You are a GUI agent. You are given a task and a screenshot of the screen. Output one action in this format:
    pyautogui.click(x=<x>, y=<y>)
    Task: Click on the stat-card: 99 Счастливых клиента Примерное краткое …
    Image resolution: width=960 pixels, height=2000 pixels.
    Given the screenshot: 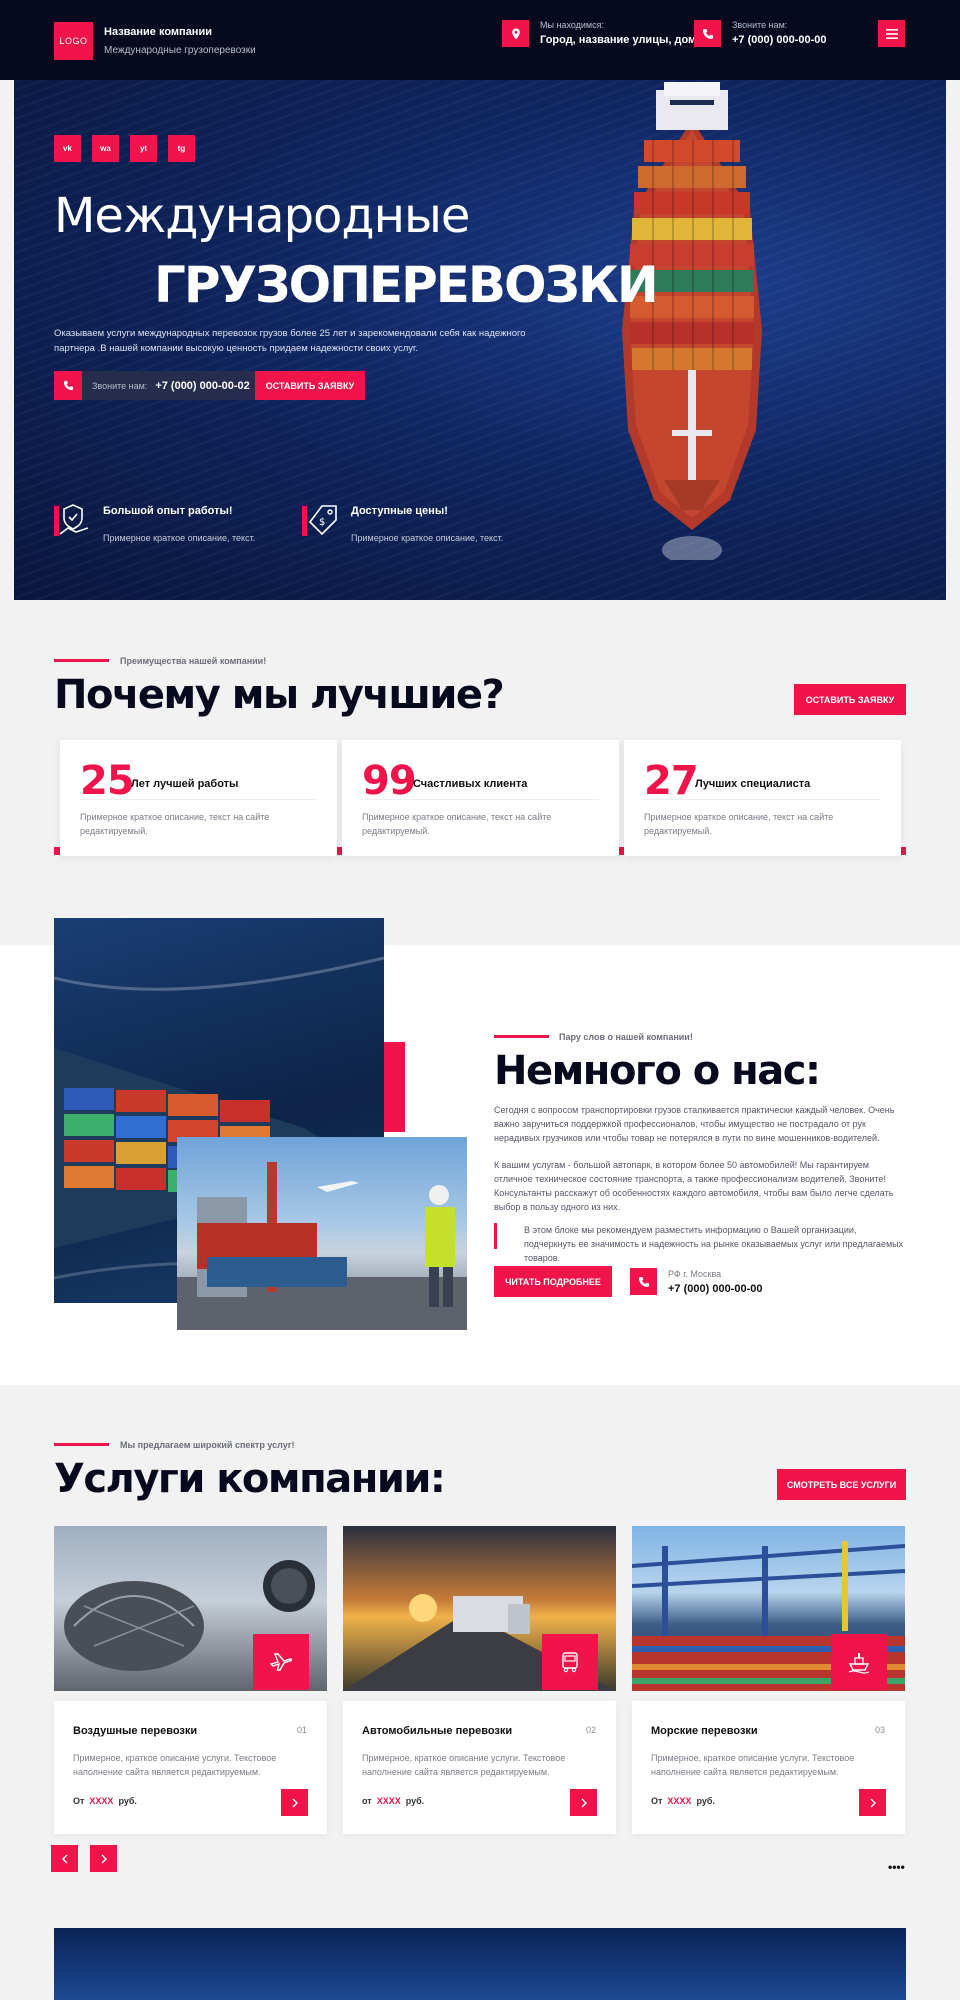 What is the action you would take?
    pyautogui.click(x=480, y=798)
    